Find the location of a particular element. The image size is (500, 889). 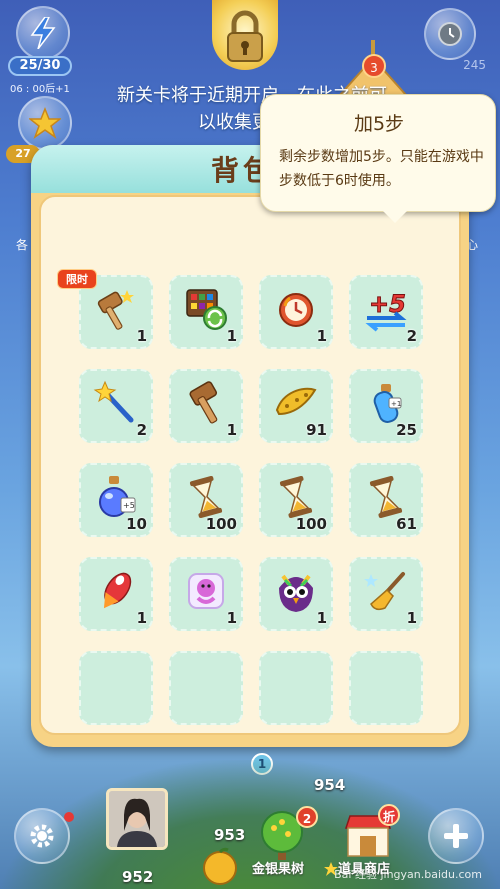

item-slot-rainbow-owl: 1 is located at coordinates (296, 594).